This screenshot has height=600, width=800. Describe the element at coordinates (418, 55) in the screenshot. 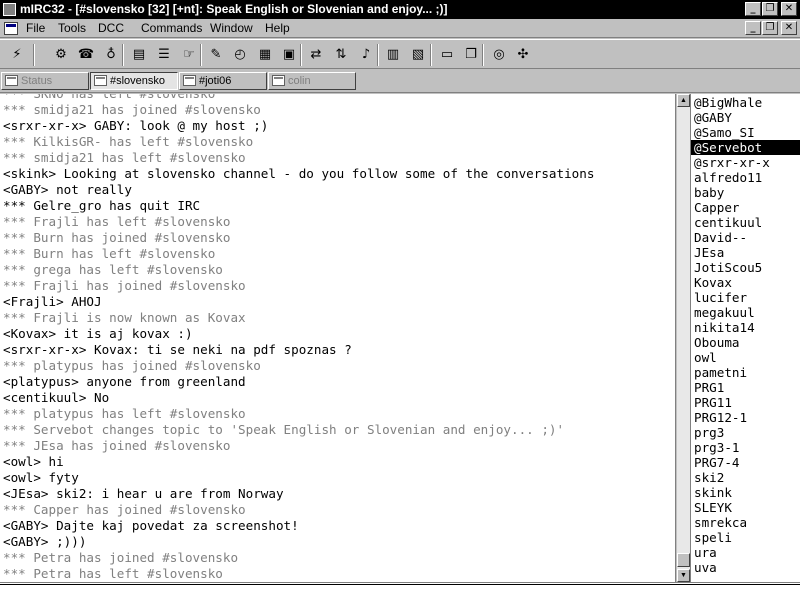

I see `url-list-icon: ▧` at that location.